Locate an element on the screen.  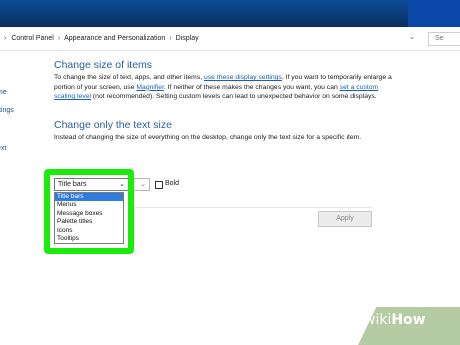
breadcrumb-display: Display is located at coordinates (187, 38).